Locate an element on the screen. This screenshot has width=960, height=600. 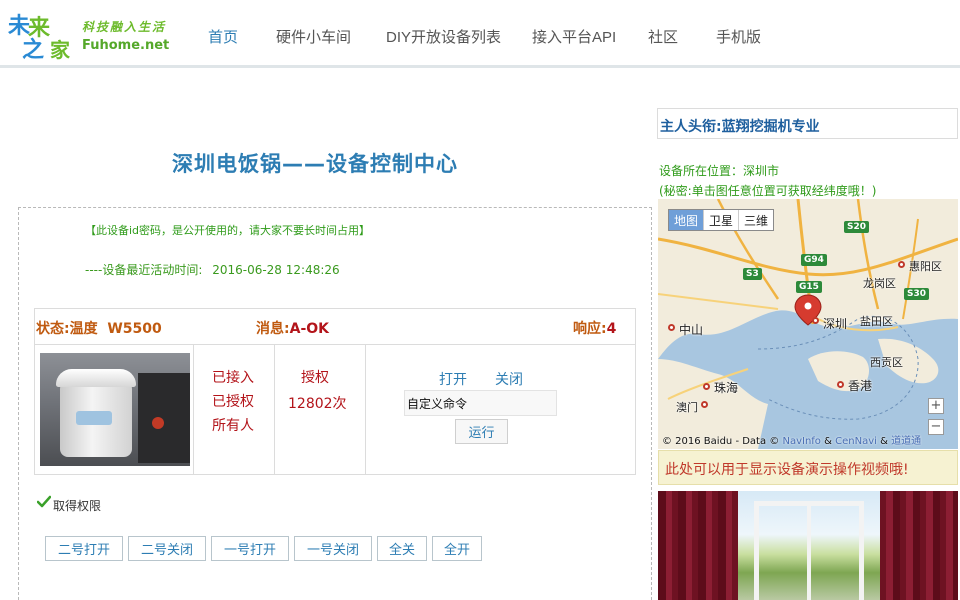
run-button: 运行 is located at coordinates (481, 431).